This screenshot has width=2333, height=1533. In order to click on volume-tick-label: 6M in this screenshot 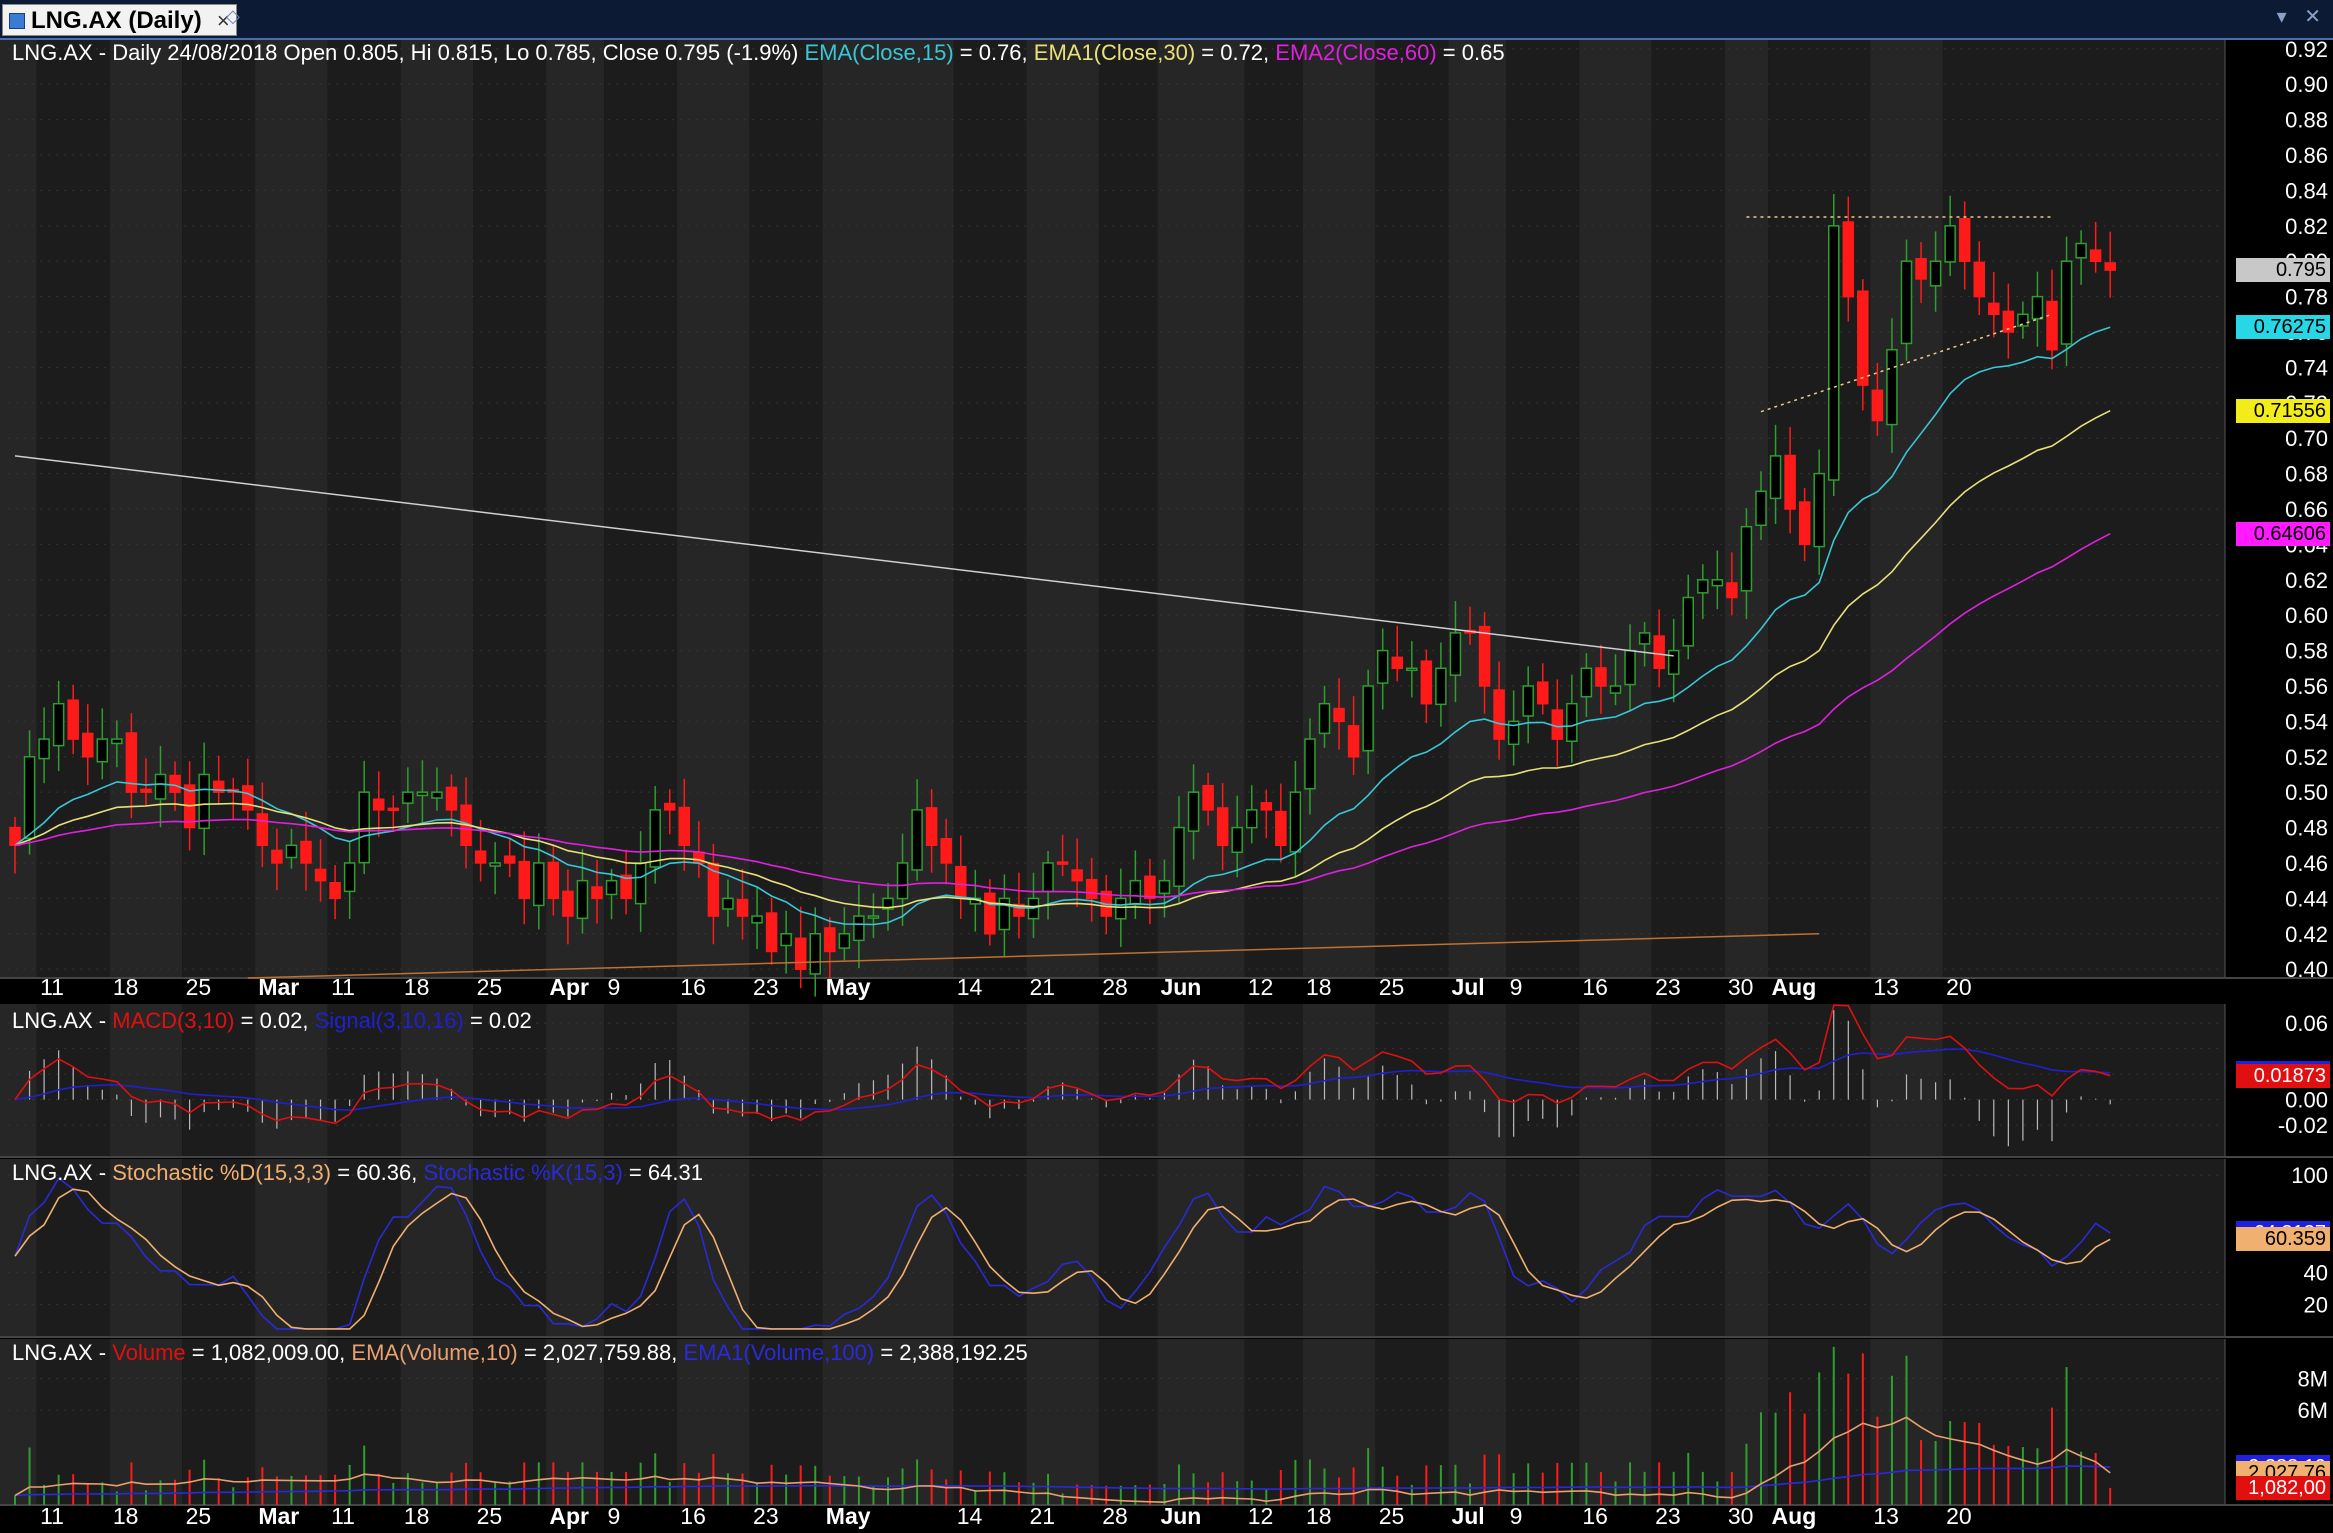, I will do `click(2312, 1410)`.